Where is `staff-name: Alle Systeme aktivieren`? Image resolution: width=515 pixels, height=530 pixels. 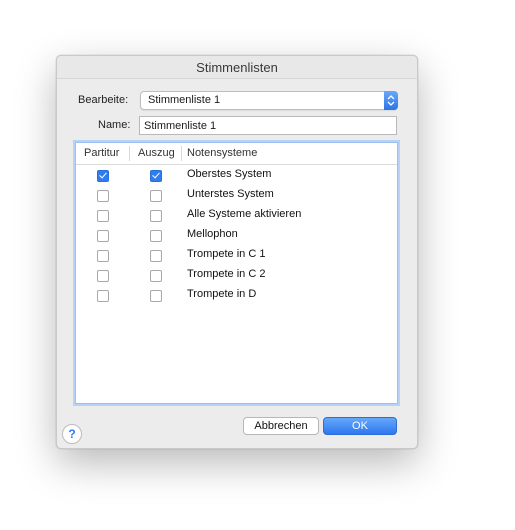
staff-name: Alle Systeme aktivieren is located at coordinates (244, 214).